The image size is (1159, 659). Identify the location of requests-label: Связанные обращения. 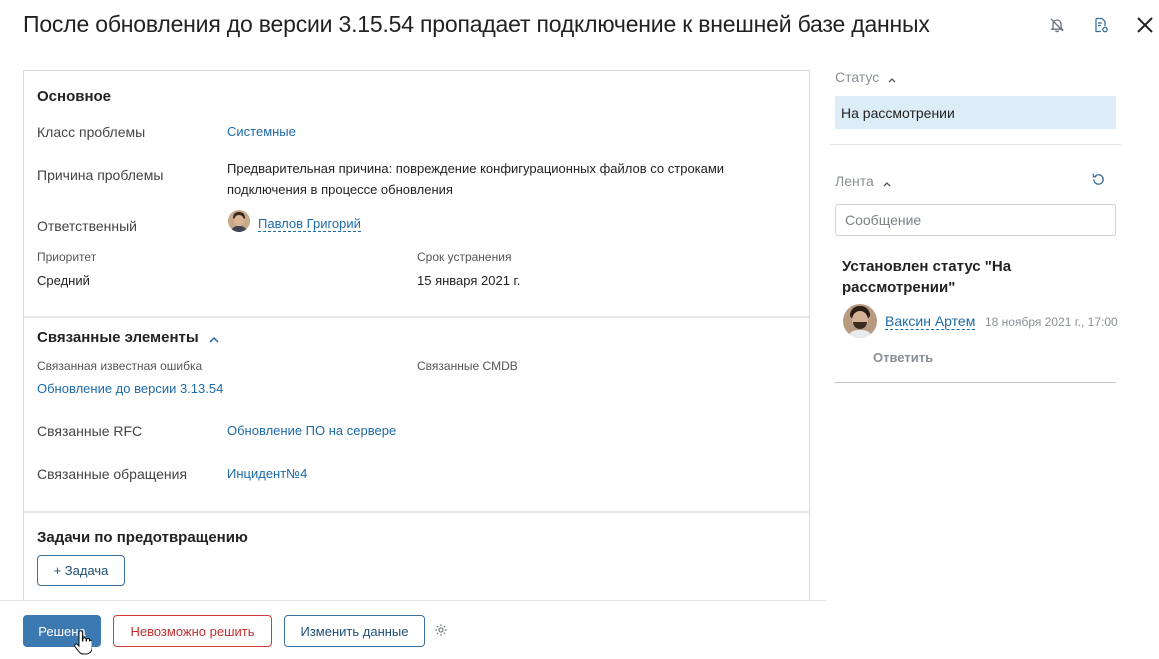
(112, 474).